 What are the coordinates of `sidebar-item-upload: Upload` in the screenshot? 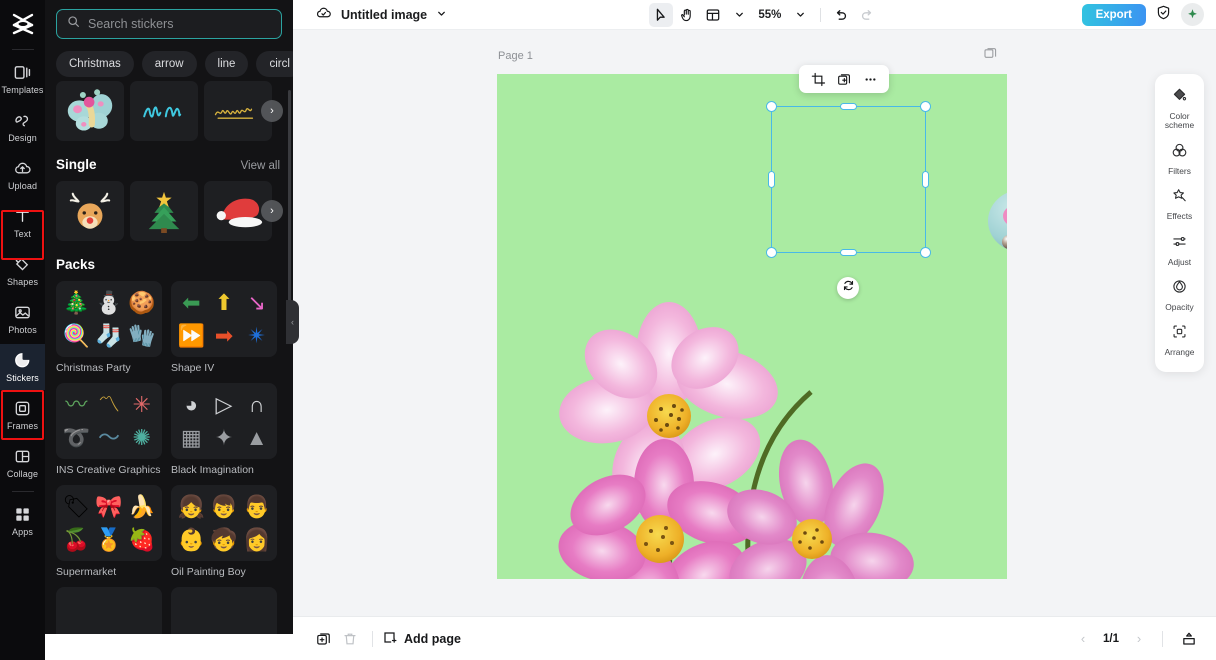 It's located at (22, 175).